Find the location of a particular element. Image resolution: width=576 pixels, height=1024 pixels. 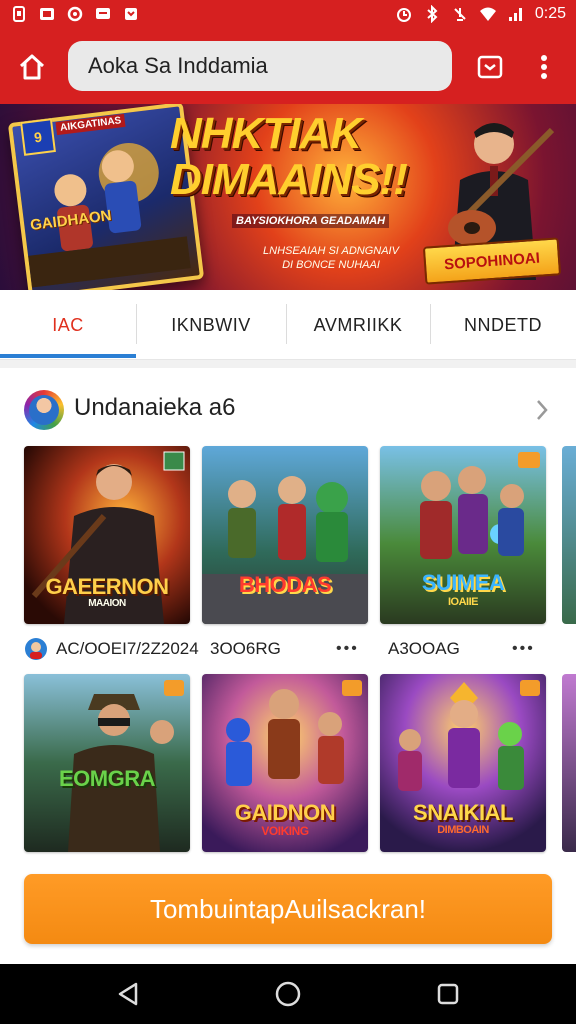

author-avatar-icon is located at coordinates (36, 649).